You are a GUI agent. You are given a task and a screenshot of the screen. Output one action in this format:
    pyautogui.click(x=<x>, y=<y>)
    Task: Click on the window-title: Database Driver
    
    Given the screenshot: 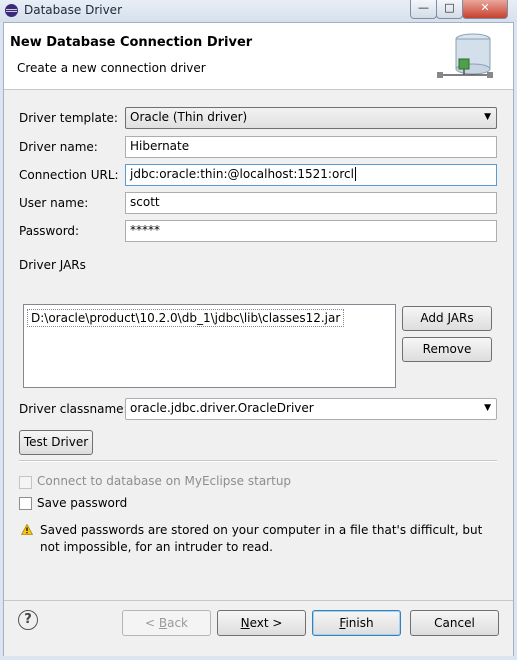 What is the action you would take?
    pyautogui.click(x=73, y=10)
    